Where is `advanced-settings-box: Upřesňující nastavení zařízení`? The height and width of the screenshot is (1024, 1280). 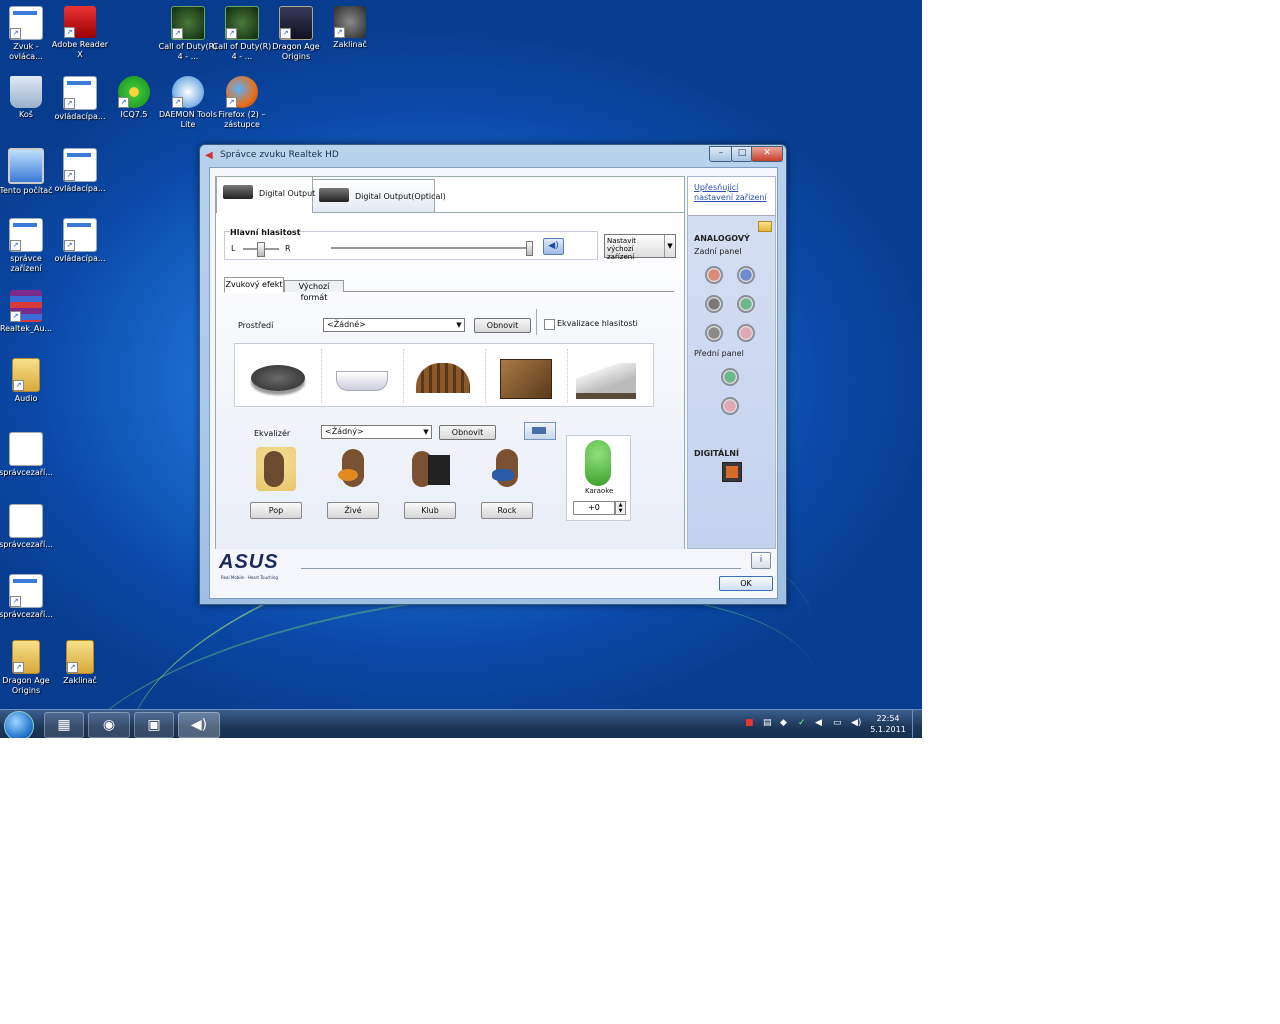
advanced-settings-box: Upřesňující nastavení zařízení is located at coordinates (731, 196).